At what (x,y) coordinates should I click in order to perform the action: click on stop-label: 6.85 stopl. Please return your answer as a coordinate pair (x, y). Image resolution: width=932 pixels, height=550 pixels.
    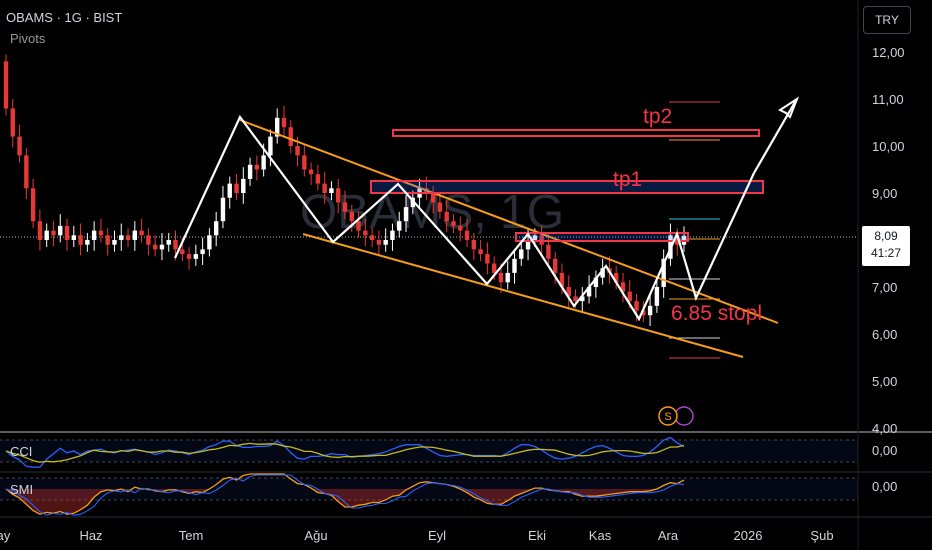
    Looking at the image, I should click on (716, 313).